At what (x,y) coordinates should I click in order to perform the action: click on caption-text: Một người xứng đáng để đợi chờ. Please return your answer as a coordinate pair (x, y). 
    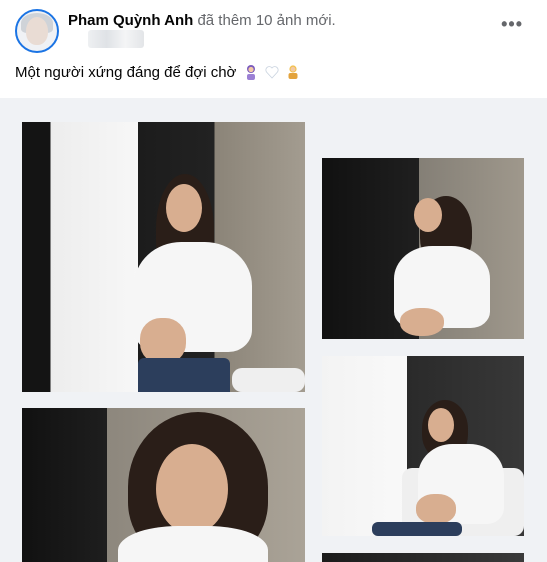
    Looking at the image, I should click on (126, 72).